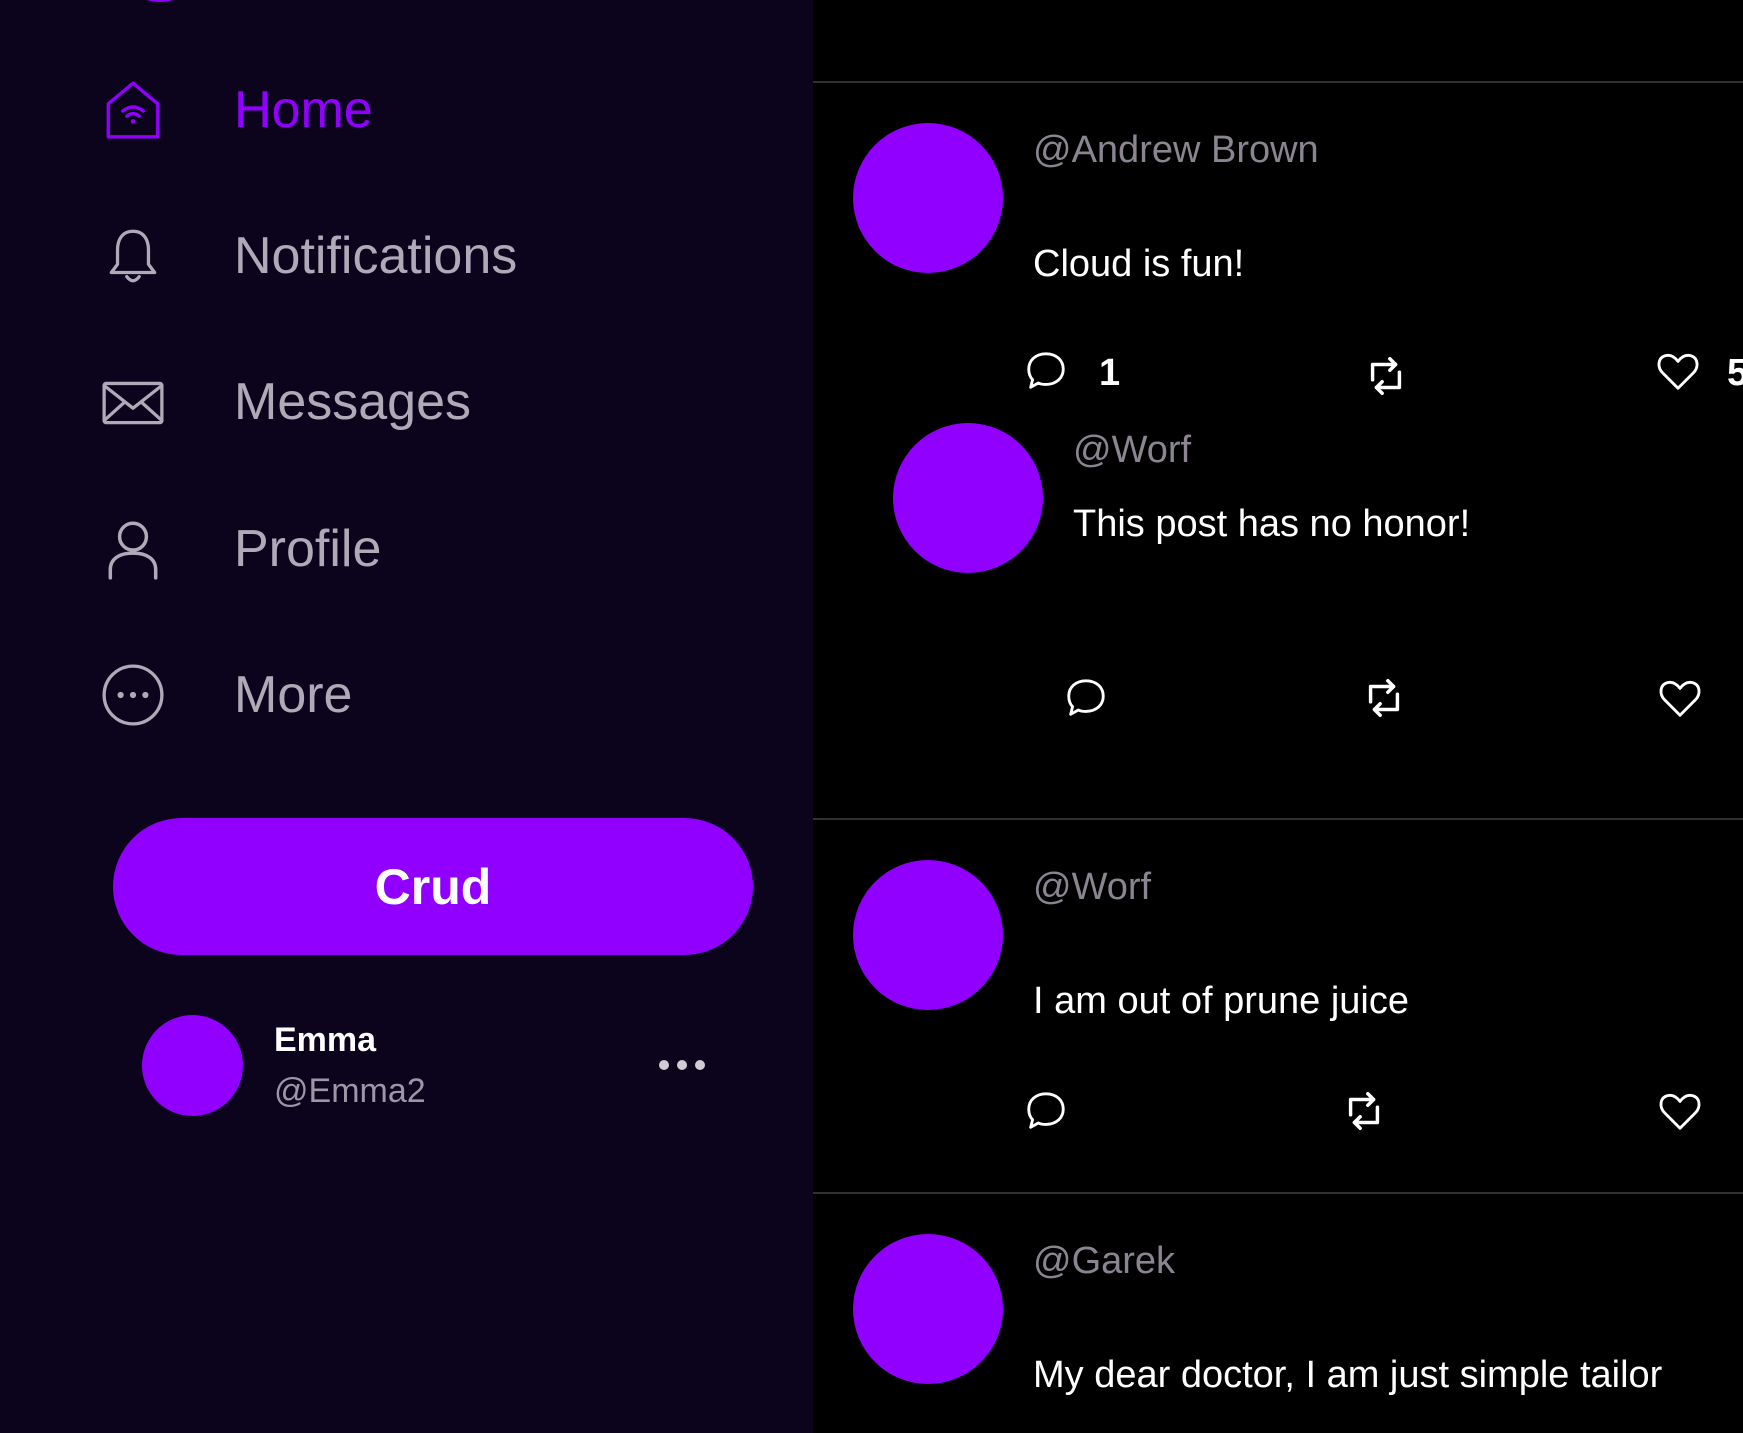 This screenshot has width=1743, height=1433. What do you see at coordinates (303, 110) in the screenshot?
I see `sidebar-item-label: Home` at bounding box center [303, 110].